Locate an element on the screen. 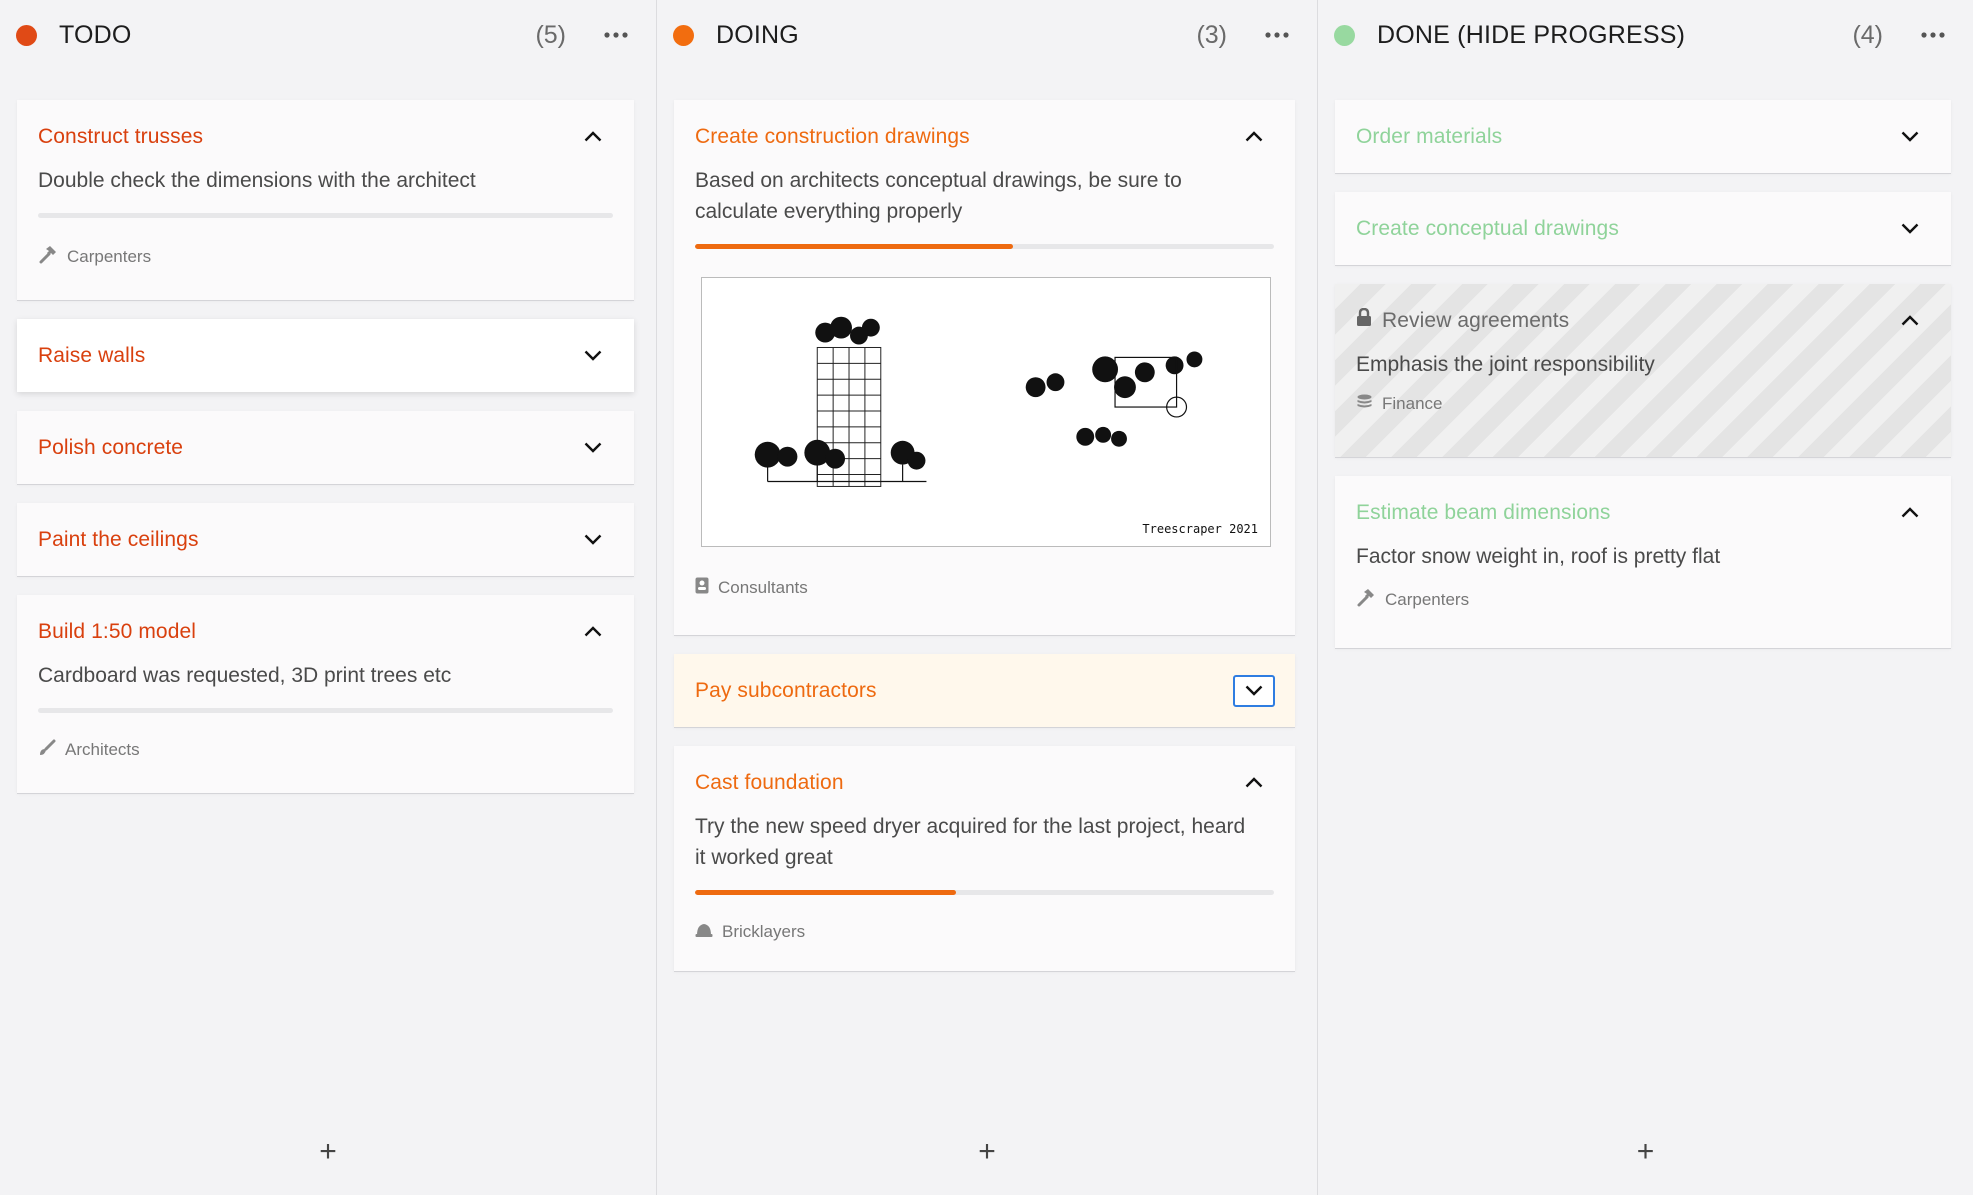  card-title: Review agreements is located at coordinates (1476, 320).